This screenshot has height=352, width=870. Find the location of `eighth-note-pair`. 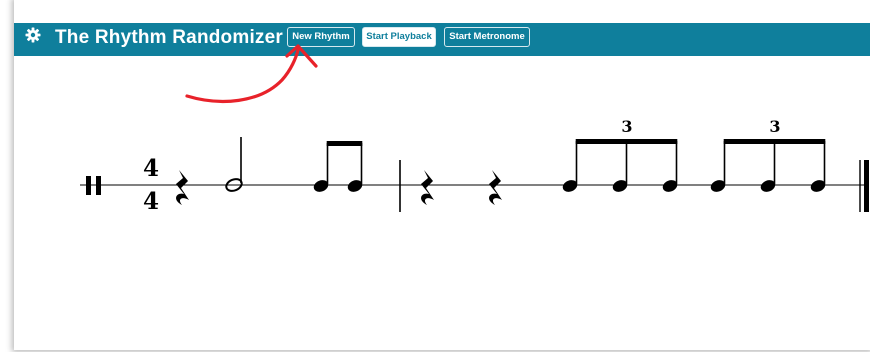

eighth-note-pair is located at coordinates (338, 166).